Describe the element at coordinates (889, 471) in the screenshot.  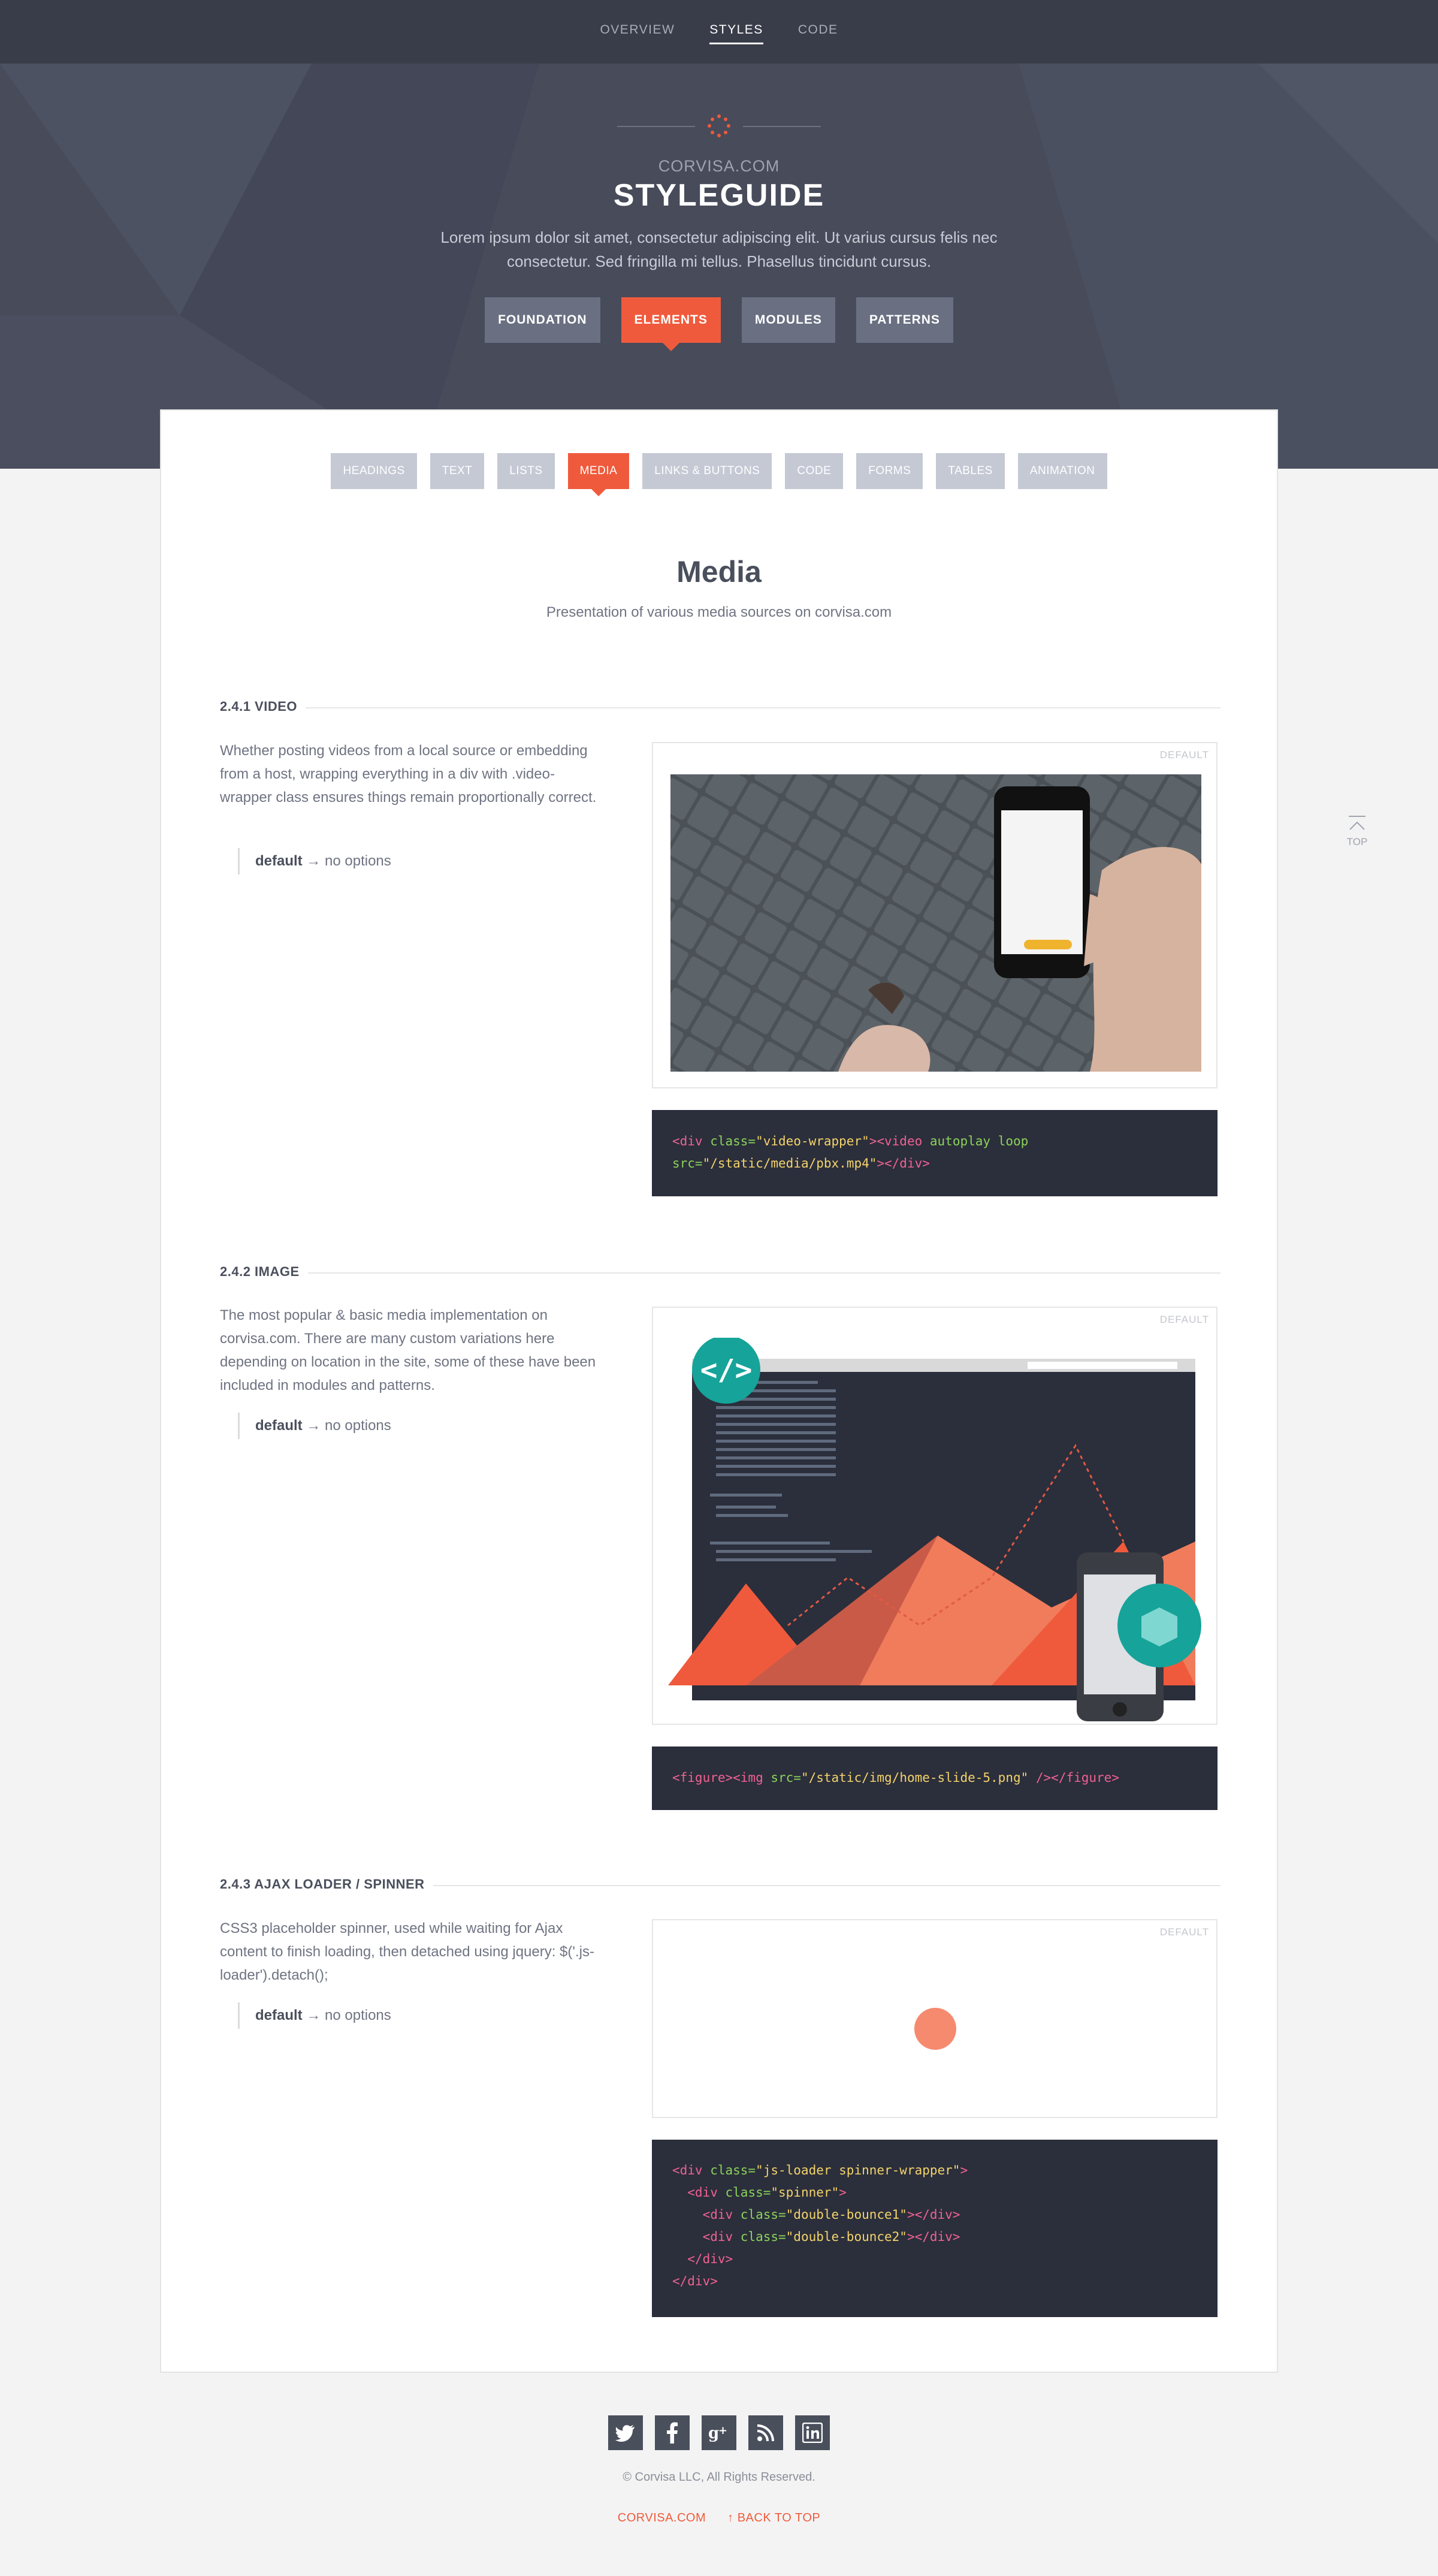
I see `subnav-forms: FORMS` at that location.